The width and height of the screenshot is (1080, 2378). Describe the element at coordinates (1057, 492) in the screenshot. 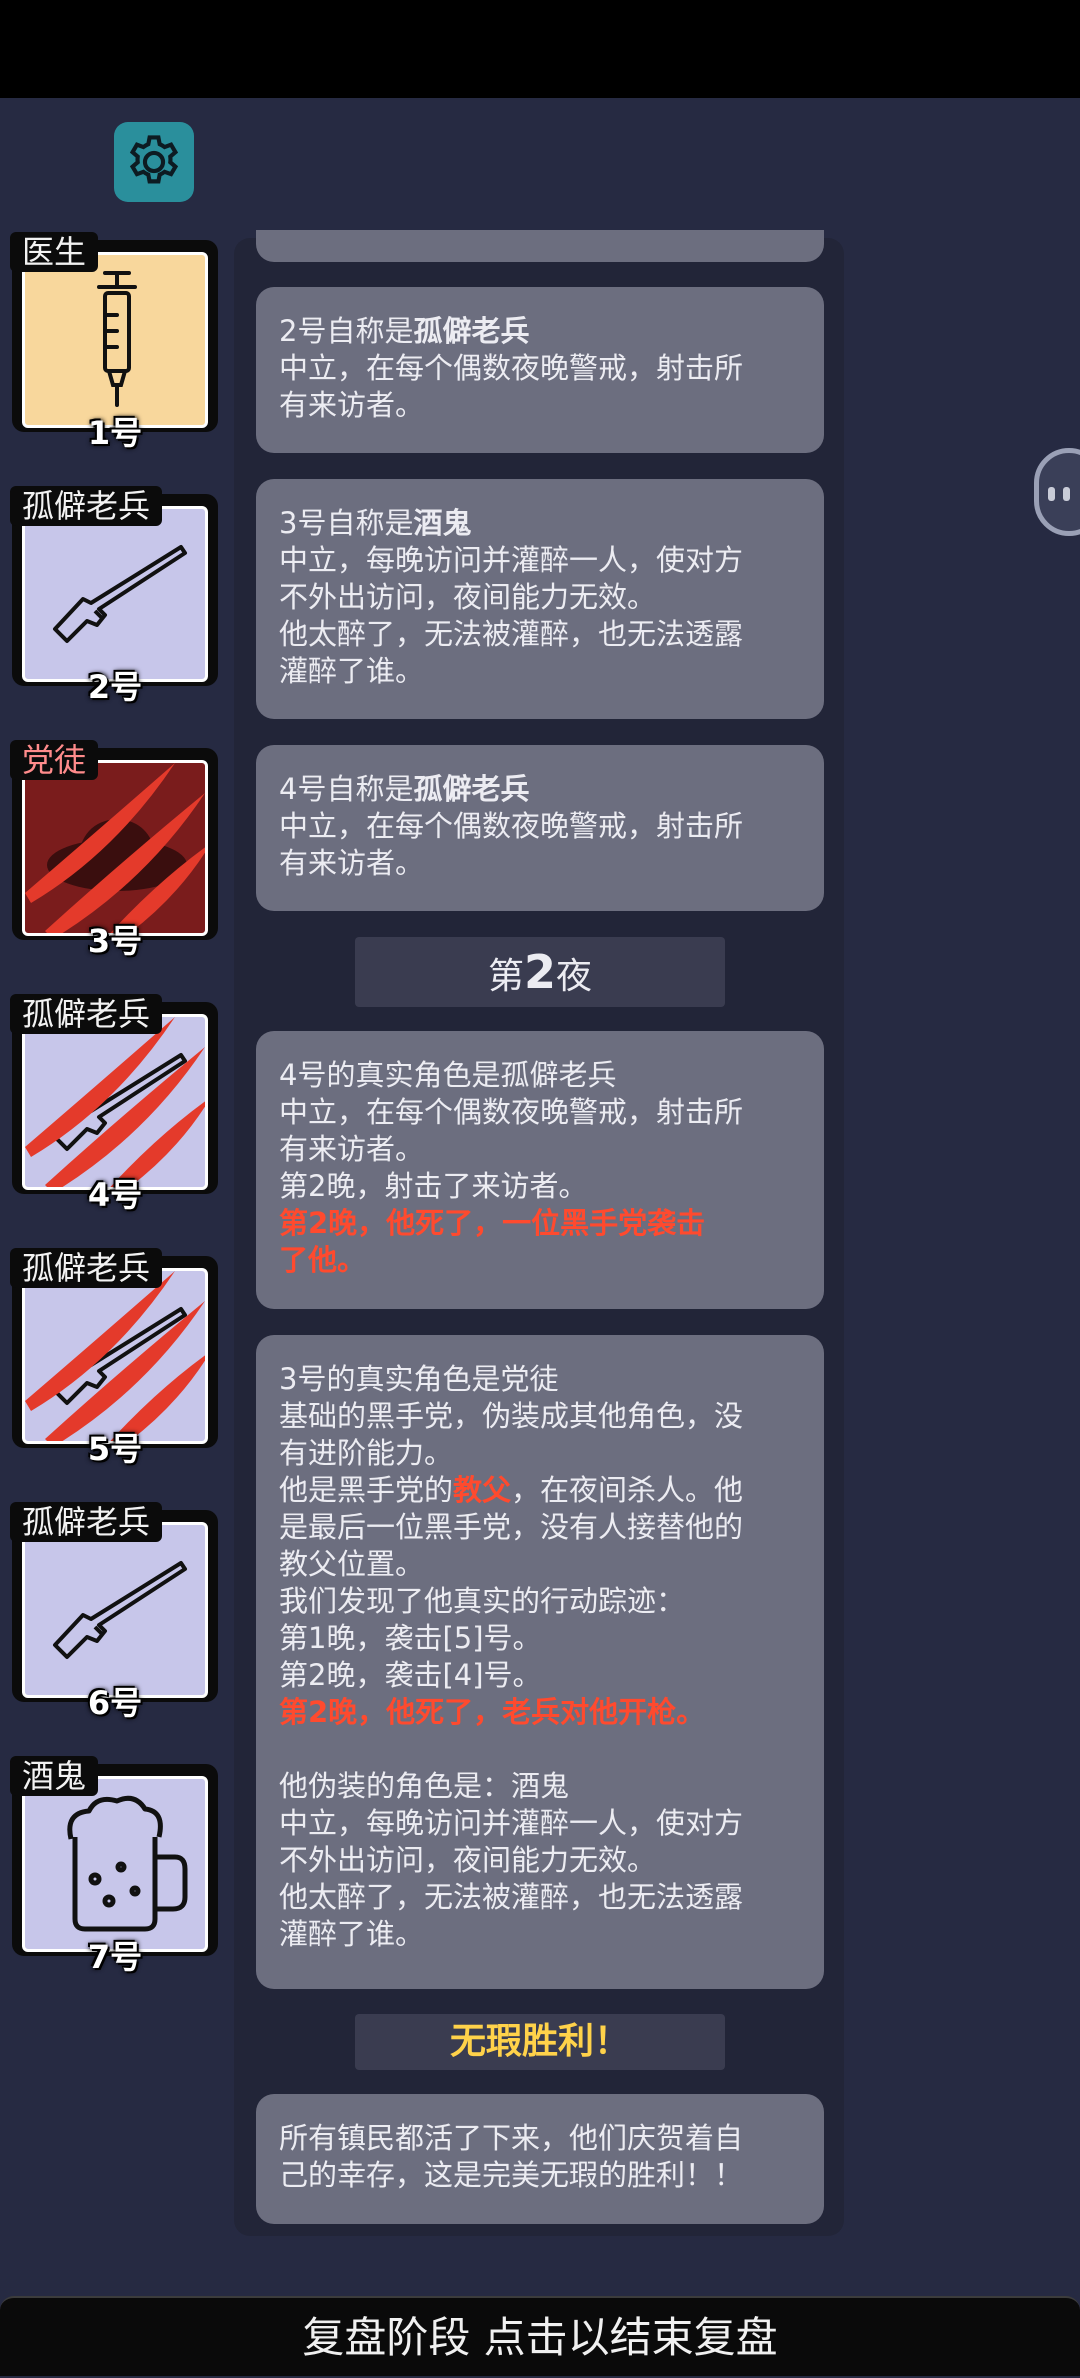

I see `side-drawer-handle` at that location.